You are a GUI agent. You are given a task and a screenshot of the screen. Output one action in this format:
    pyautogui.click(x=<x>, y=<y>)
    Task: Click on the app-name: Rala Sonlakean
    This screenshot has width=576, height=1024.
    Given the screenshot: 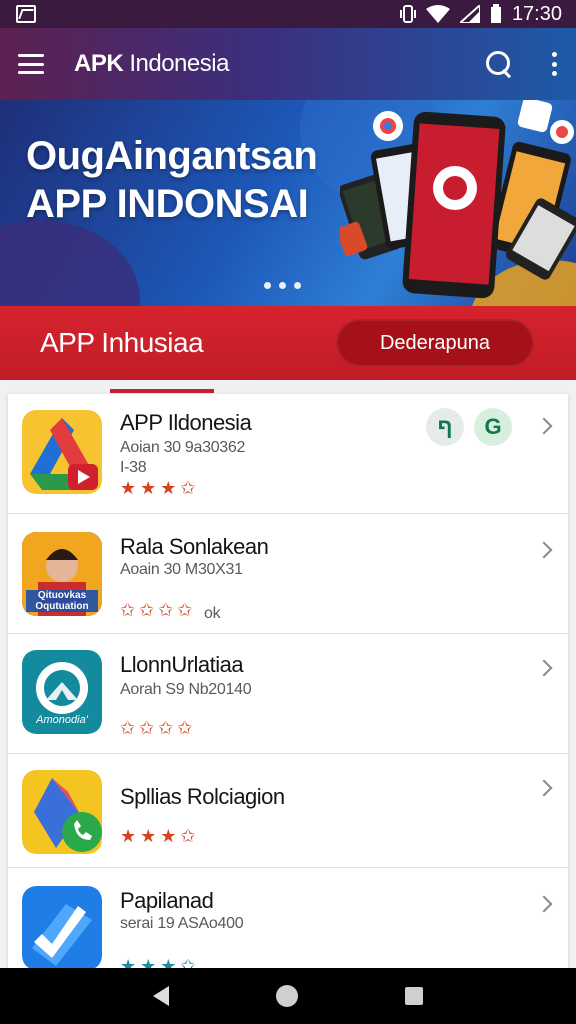 What is the action you would take?
    pyautogui.click(x=194, y=546)
    